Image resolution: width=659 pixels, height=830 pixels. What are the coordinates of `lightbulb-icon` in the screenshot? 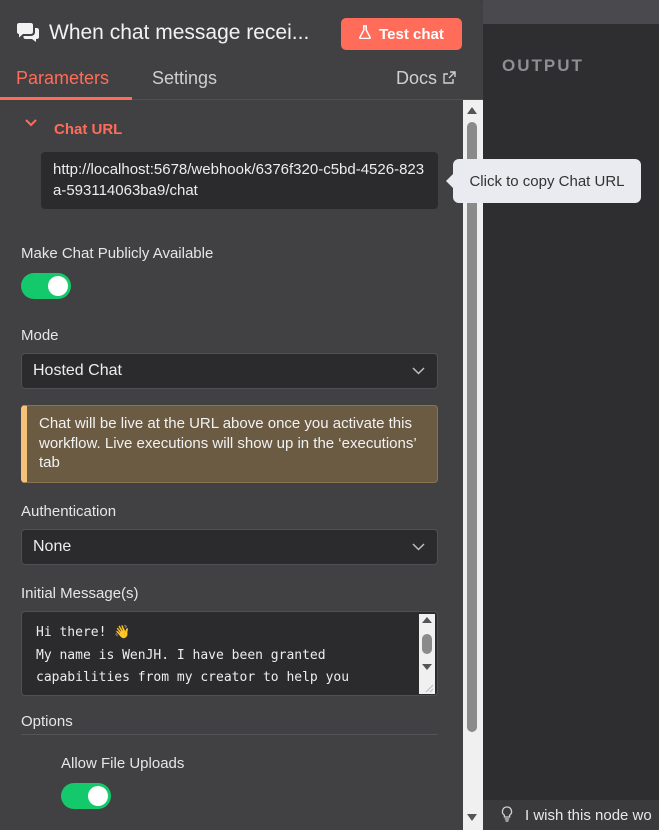 It's located at (507, 815).